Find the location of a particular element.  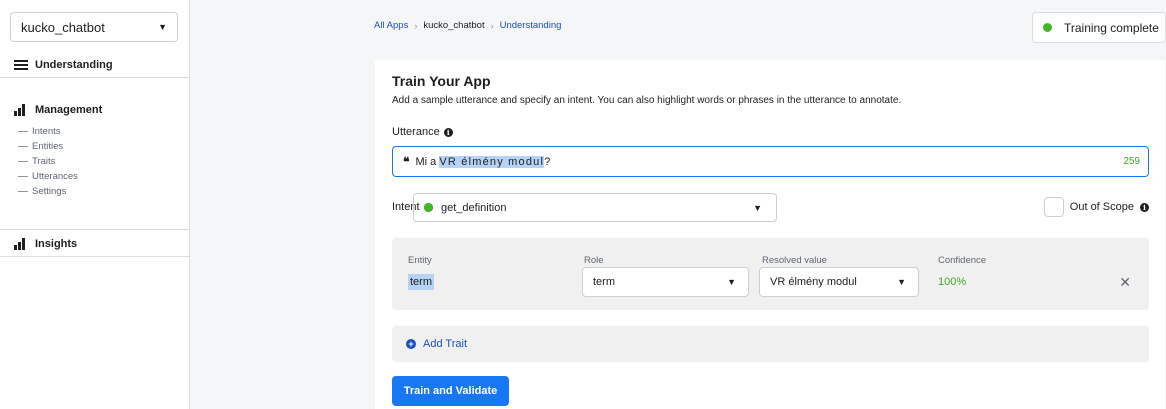

nav-management-label: Management is located at coordinates (69, 110).